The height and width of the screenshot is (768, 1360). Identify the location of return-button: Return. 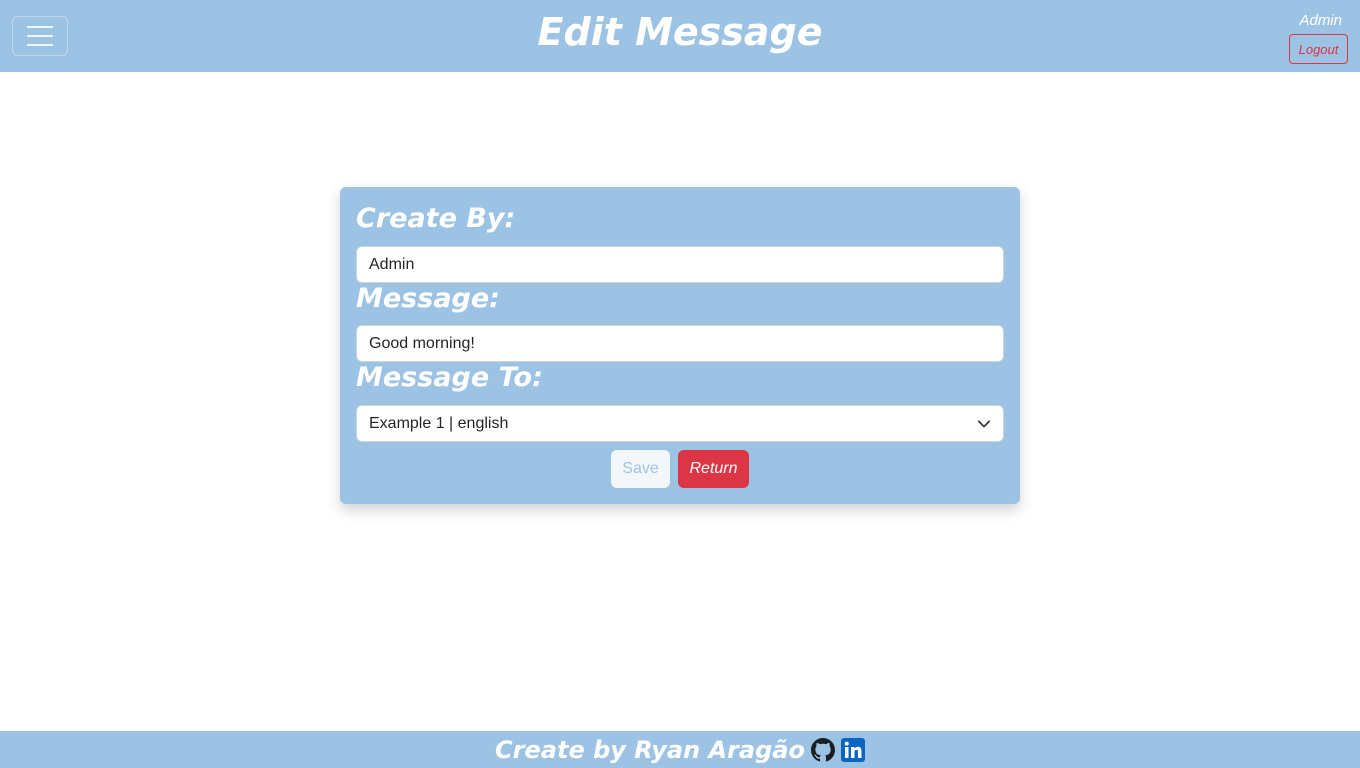
(713, 469).